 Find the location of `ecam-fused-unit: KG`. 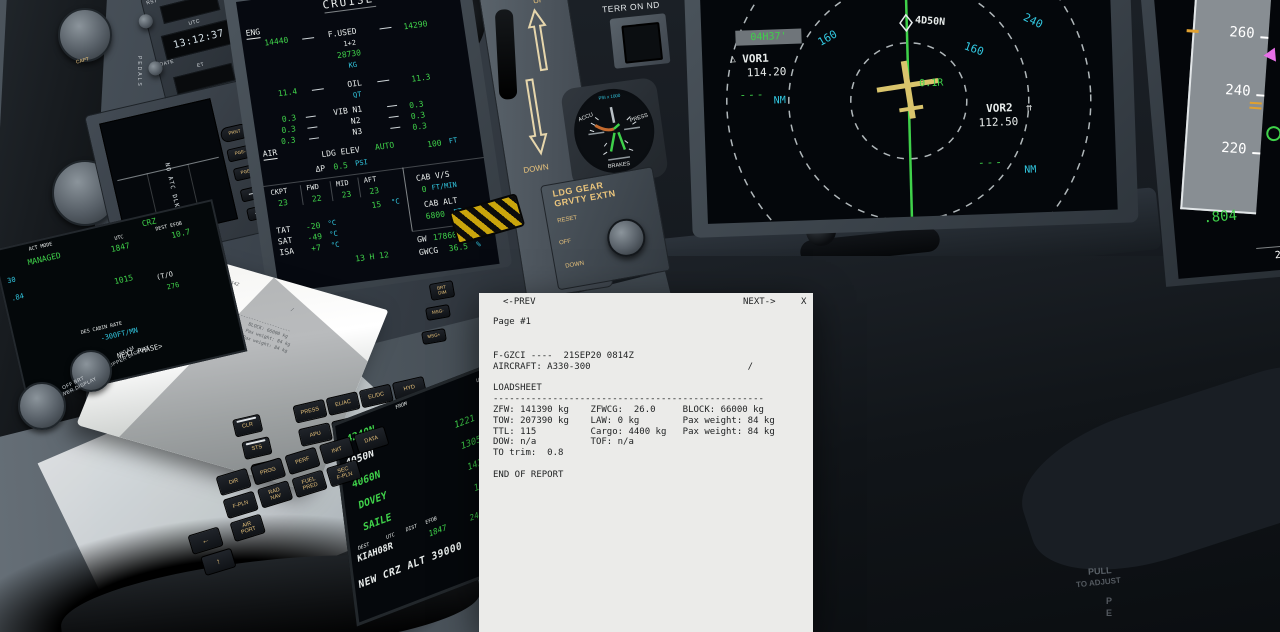

ecam-fused-unit: KG is located at coordinates (353, 65).